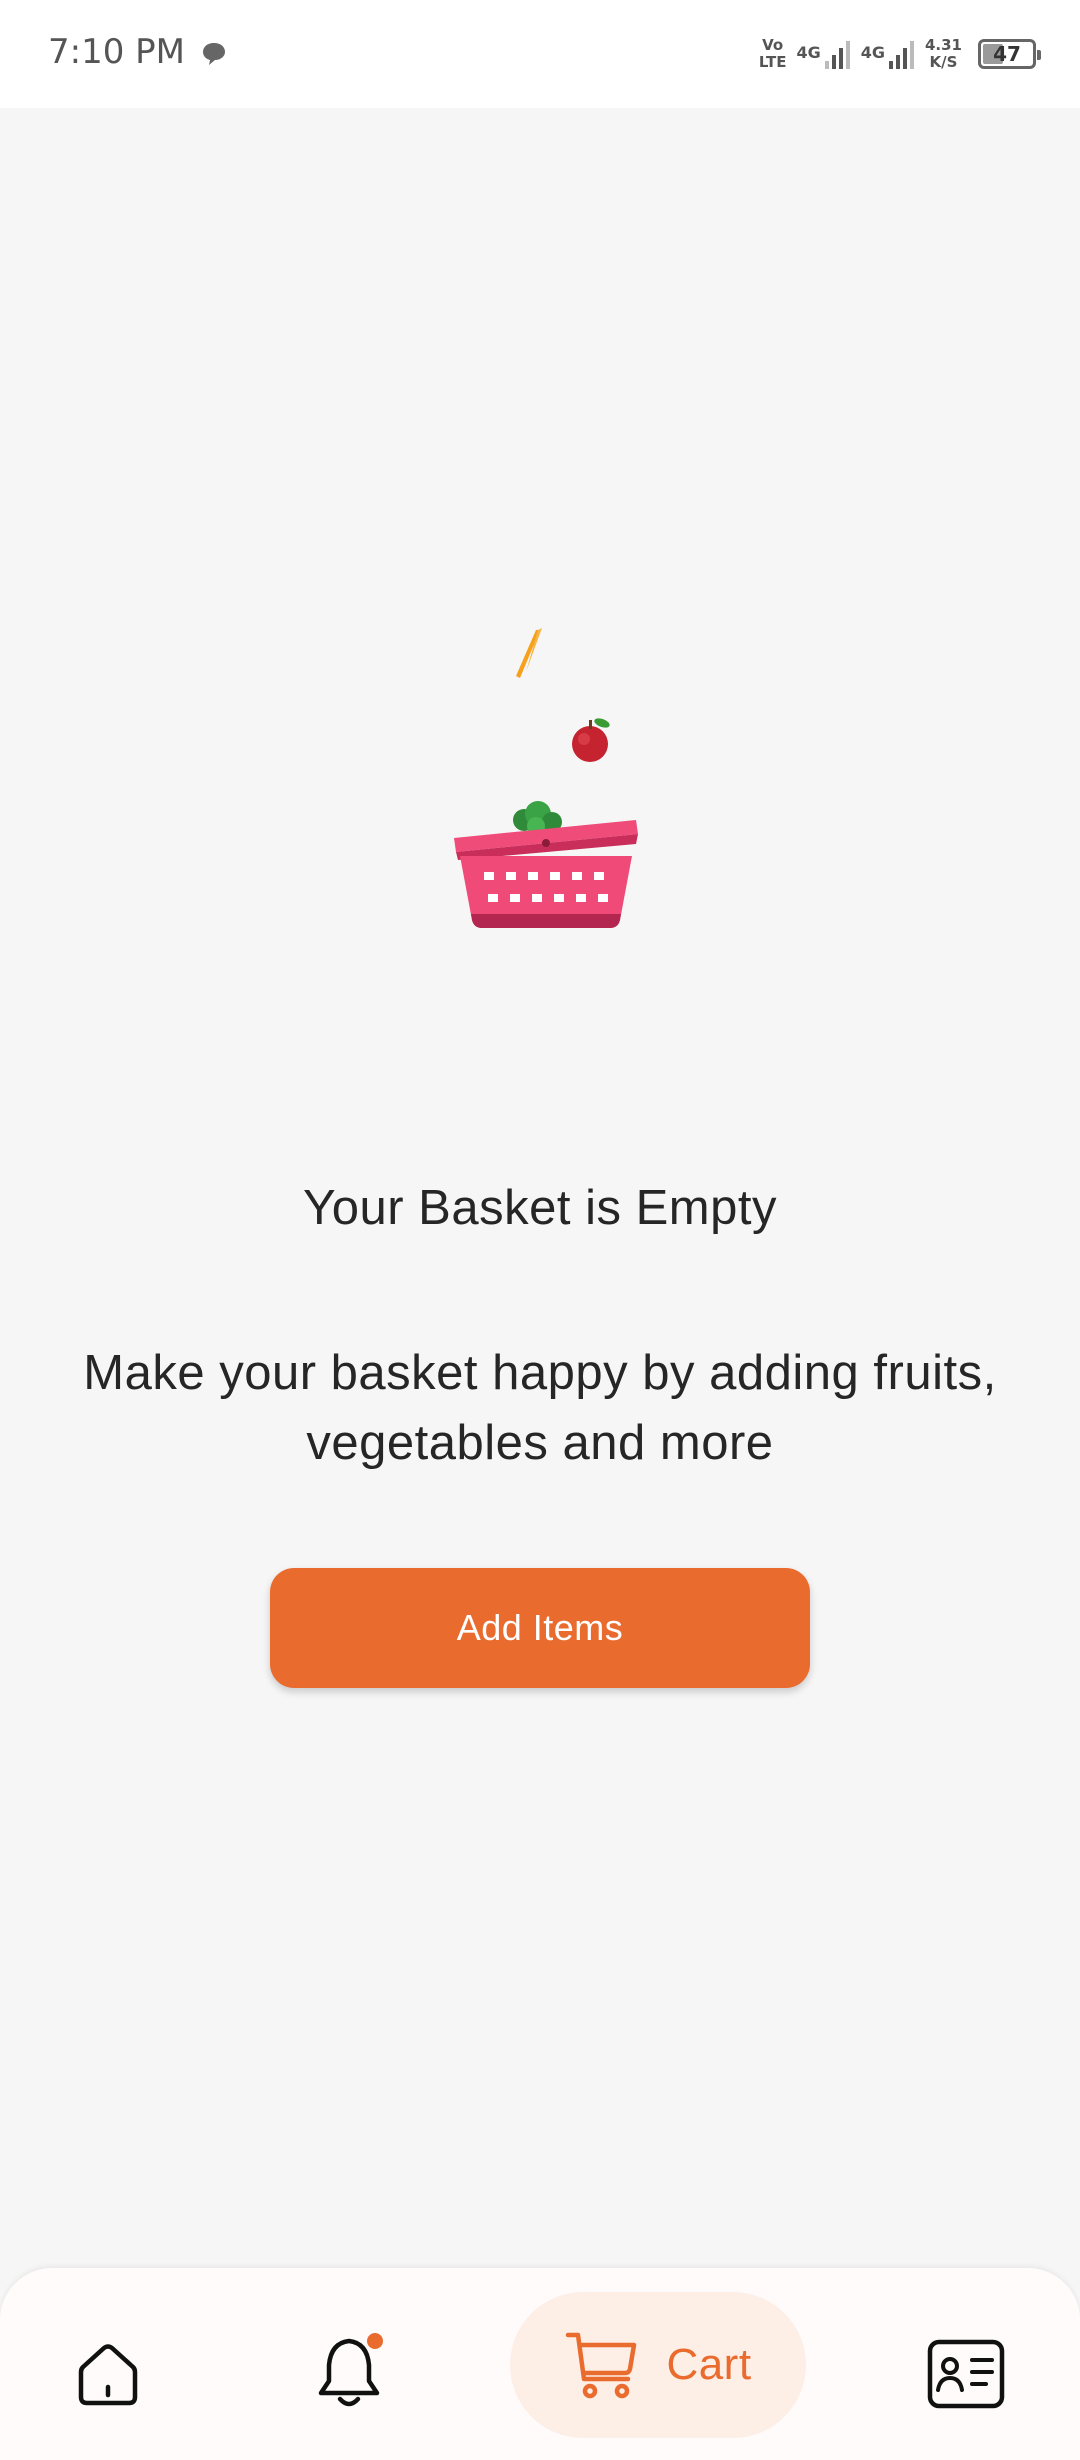 This screenshot has height=2460, width=1080. What do you see at coordinates (1039, 55) in the screenshot?
I see `battery-tip` at bounding box center [1039, 55].